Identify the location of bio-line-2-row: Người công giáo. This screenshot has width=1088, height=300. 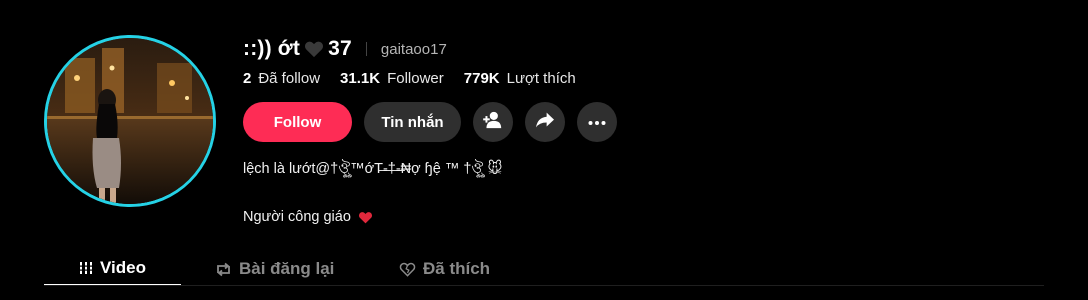
(436, 217).